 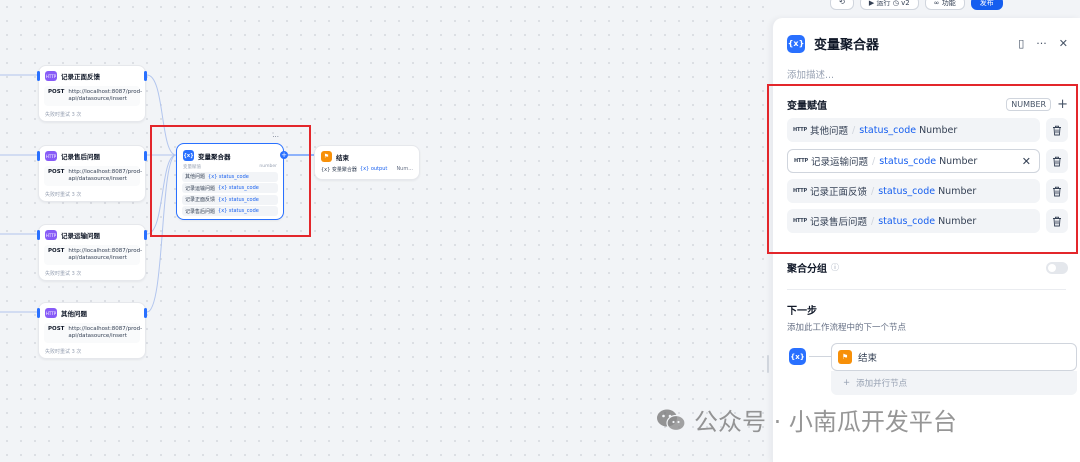 I want to click on variable-row: HTTP 记录售后问题 / status_code Number, so click(x=927, y=221).